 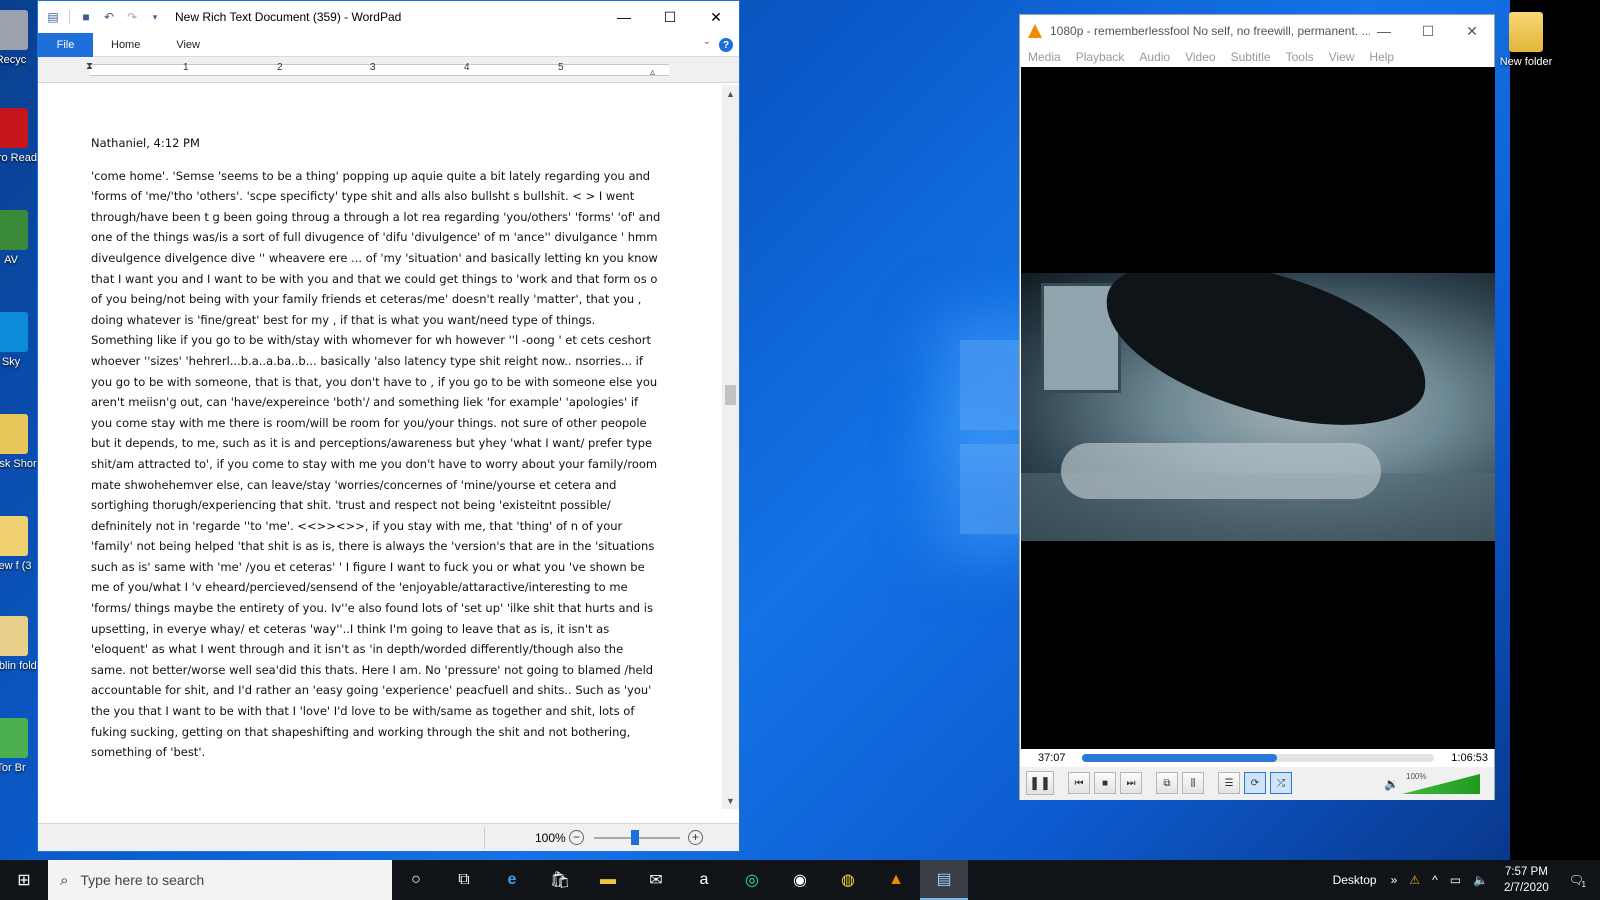 I want to click on zoom-slider-thumb, so click(x=635, y=837).